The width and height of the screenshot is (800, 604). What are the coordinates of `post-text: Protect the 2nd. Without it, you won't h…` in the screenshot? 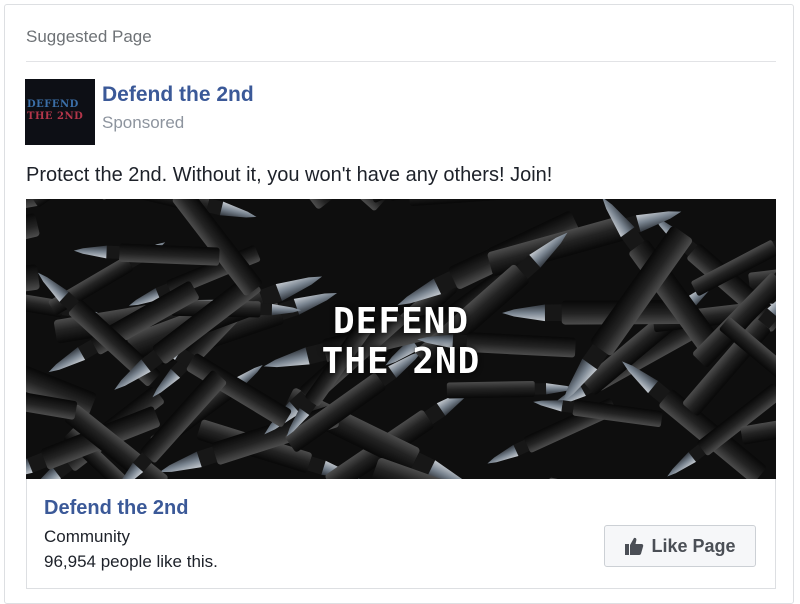 It's located at (289, 175).